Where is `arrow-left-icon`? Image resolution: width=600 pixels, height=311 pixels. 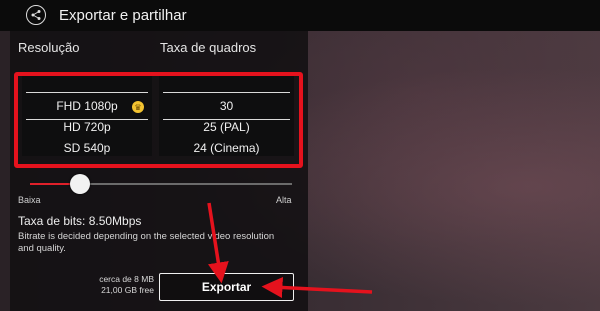 arrow-left-icon is located at coordinates (317, 288).